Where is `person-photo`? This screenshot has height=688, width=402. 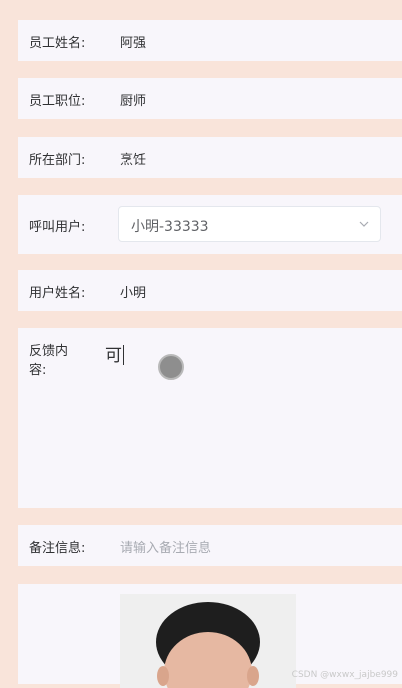
person-photo is located at coordinates (208, 641).